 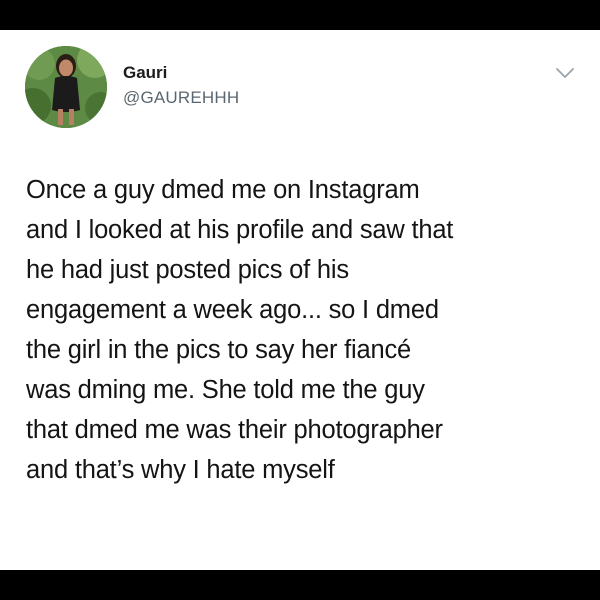 I want to click on tweet-text-line: the girl in the pics to say her fiancé, so click(x=219, y=350).